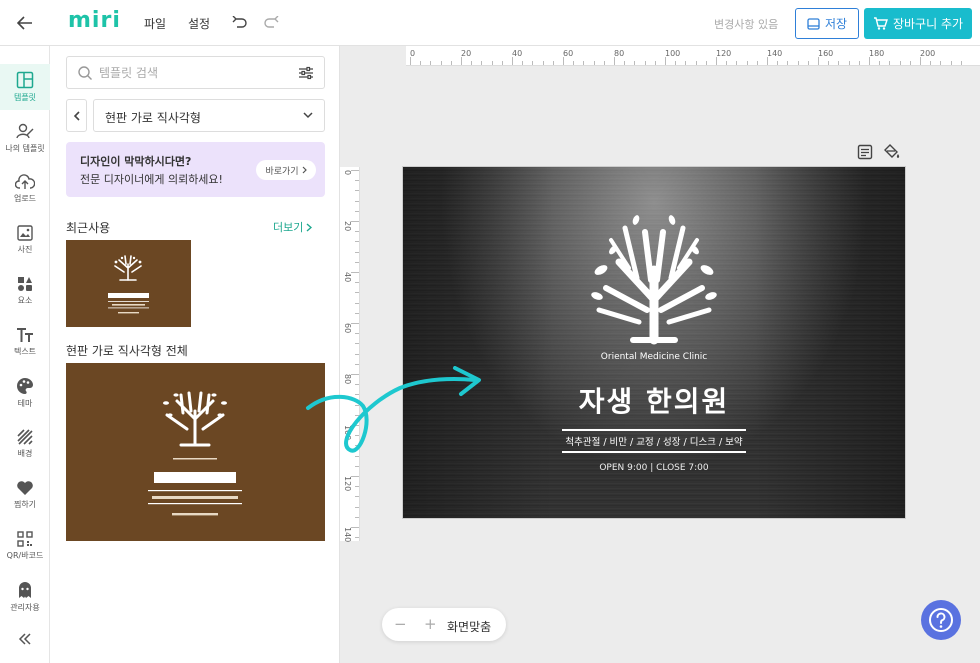 The width and height of the screenshot is (980, 663). What do you see at coordinates (25, 546) in the screenshot?
I see `nav-qr: QR/바코드` at bounding box center [25, 546].